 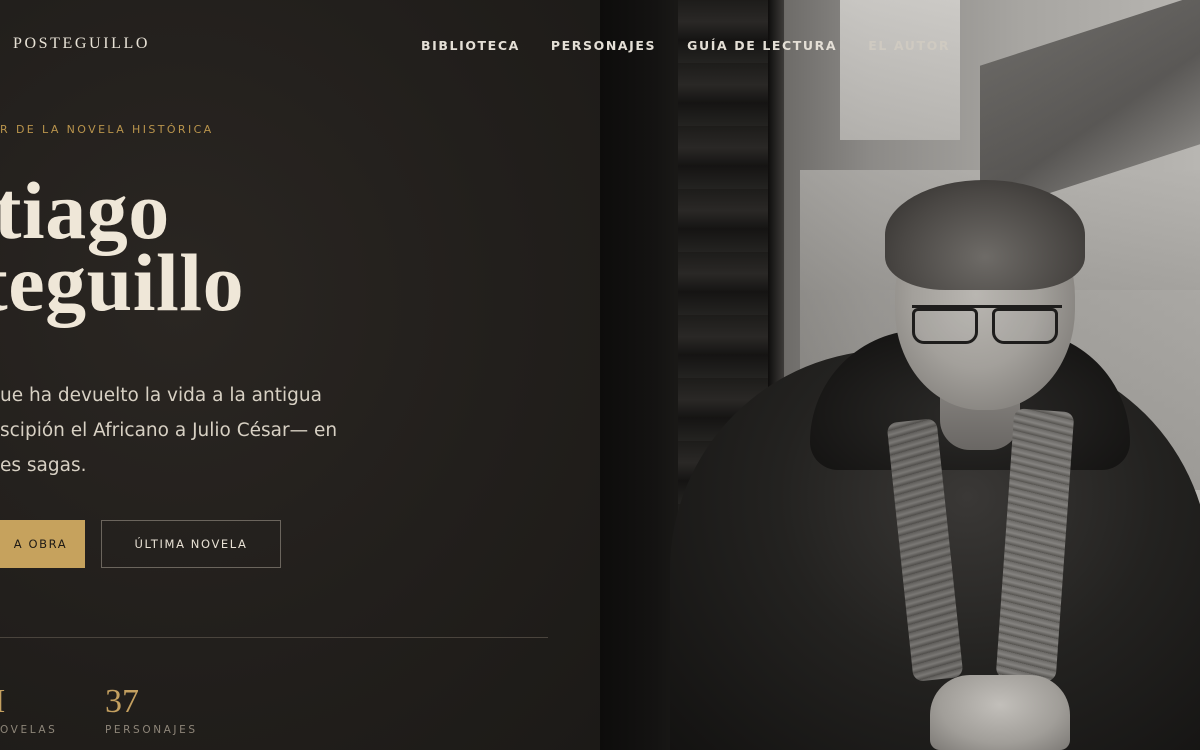 What do you see at coordinates (42, 544) in the screenshot?
I see `explore-work-button: A OBRA` at bounding box center [42, 544].